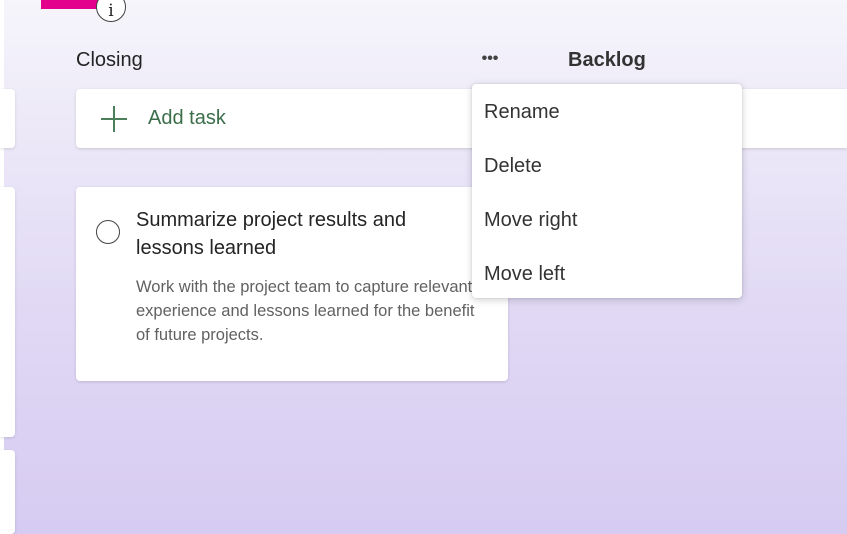  I want to click on plus-icon, so click(114, 118).